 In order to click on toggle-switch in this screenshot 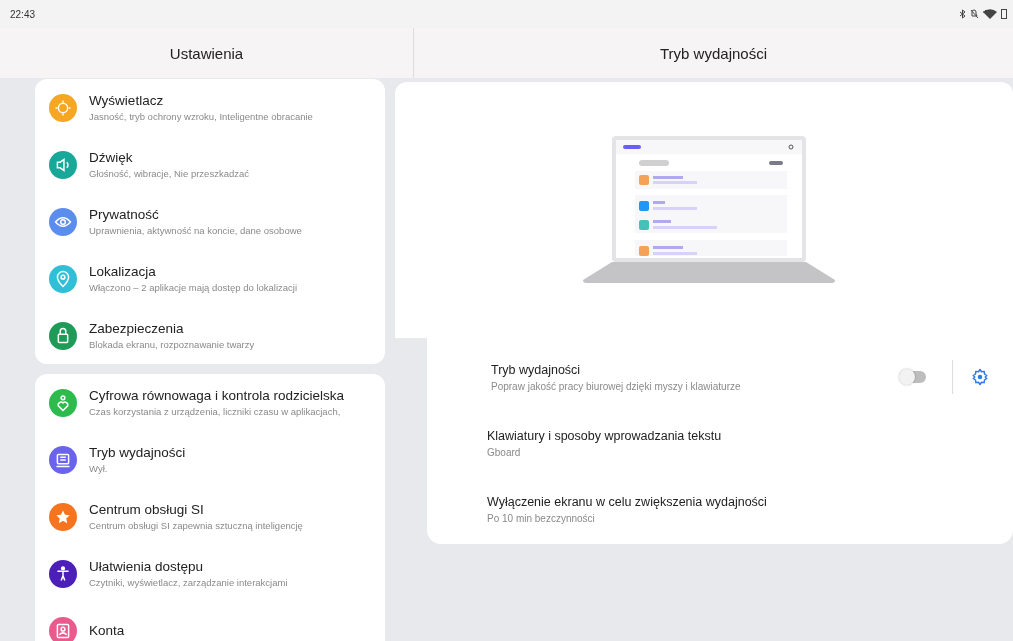, I will do `click(913, 377)`.